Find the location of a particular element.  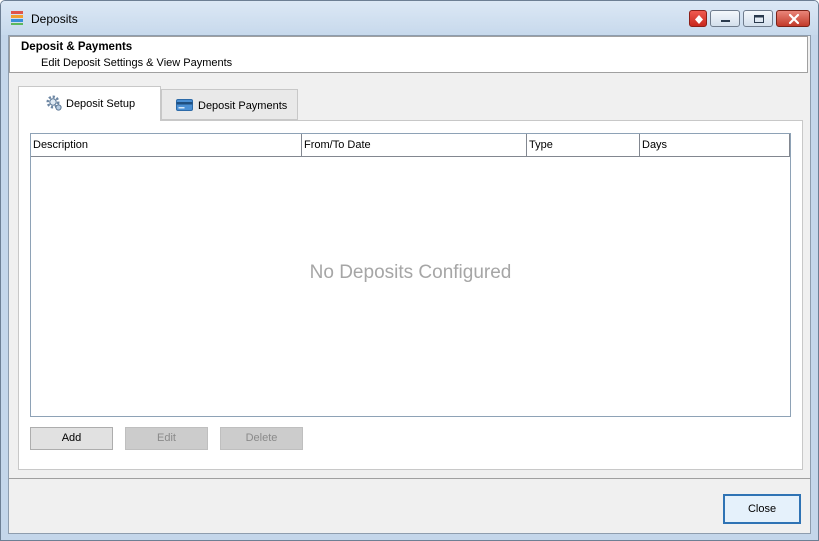

gear-icon is located at coordinates (54, 103).